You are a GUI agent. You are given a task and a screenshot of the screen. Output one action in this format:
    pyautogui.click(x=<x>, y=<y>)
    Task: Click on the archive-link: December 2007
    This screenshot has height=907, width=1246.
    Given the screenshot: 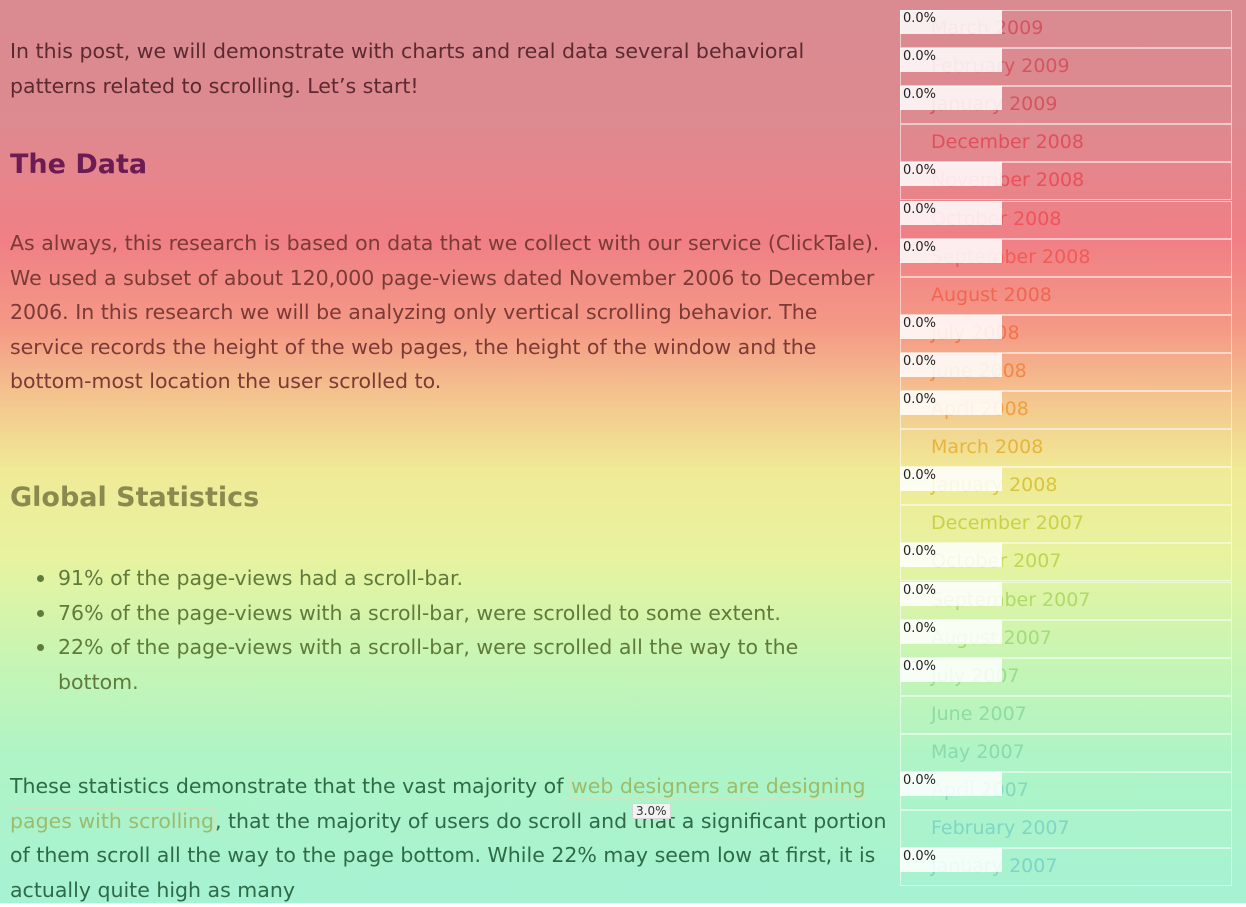 What is the action you would take?
    pyautogui.click(x=1066, y=524)
    